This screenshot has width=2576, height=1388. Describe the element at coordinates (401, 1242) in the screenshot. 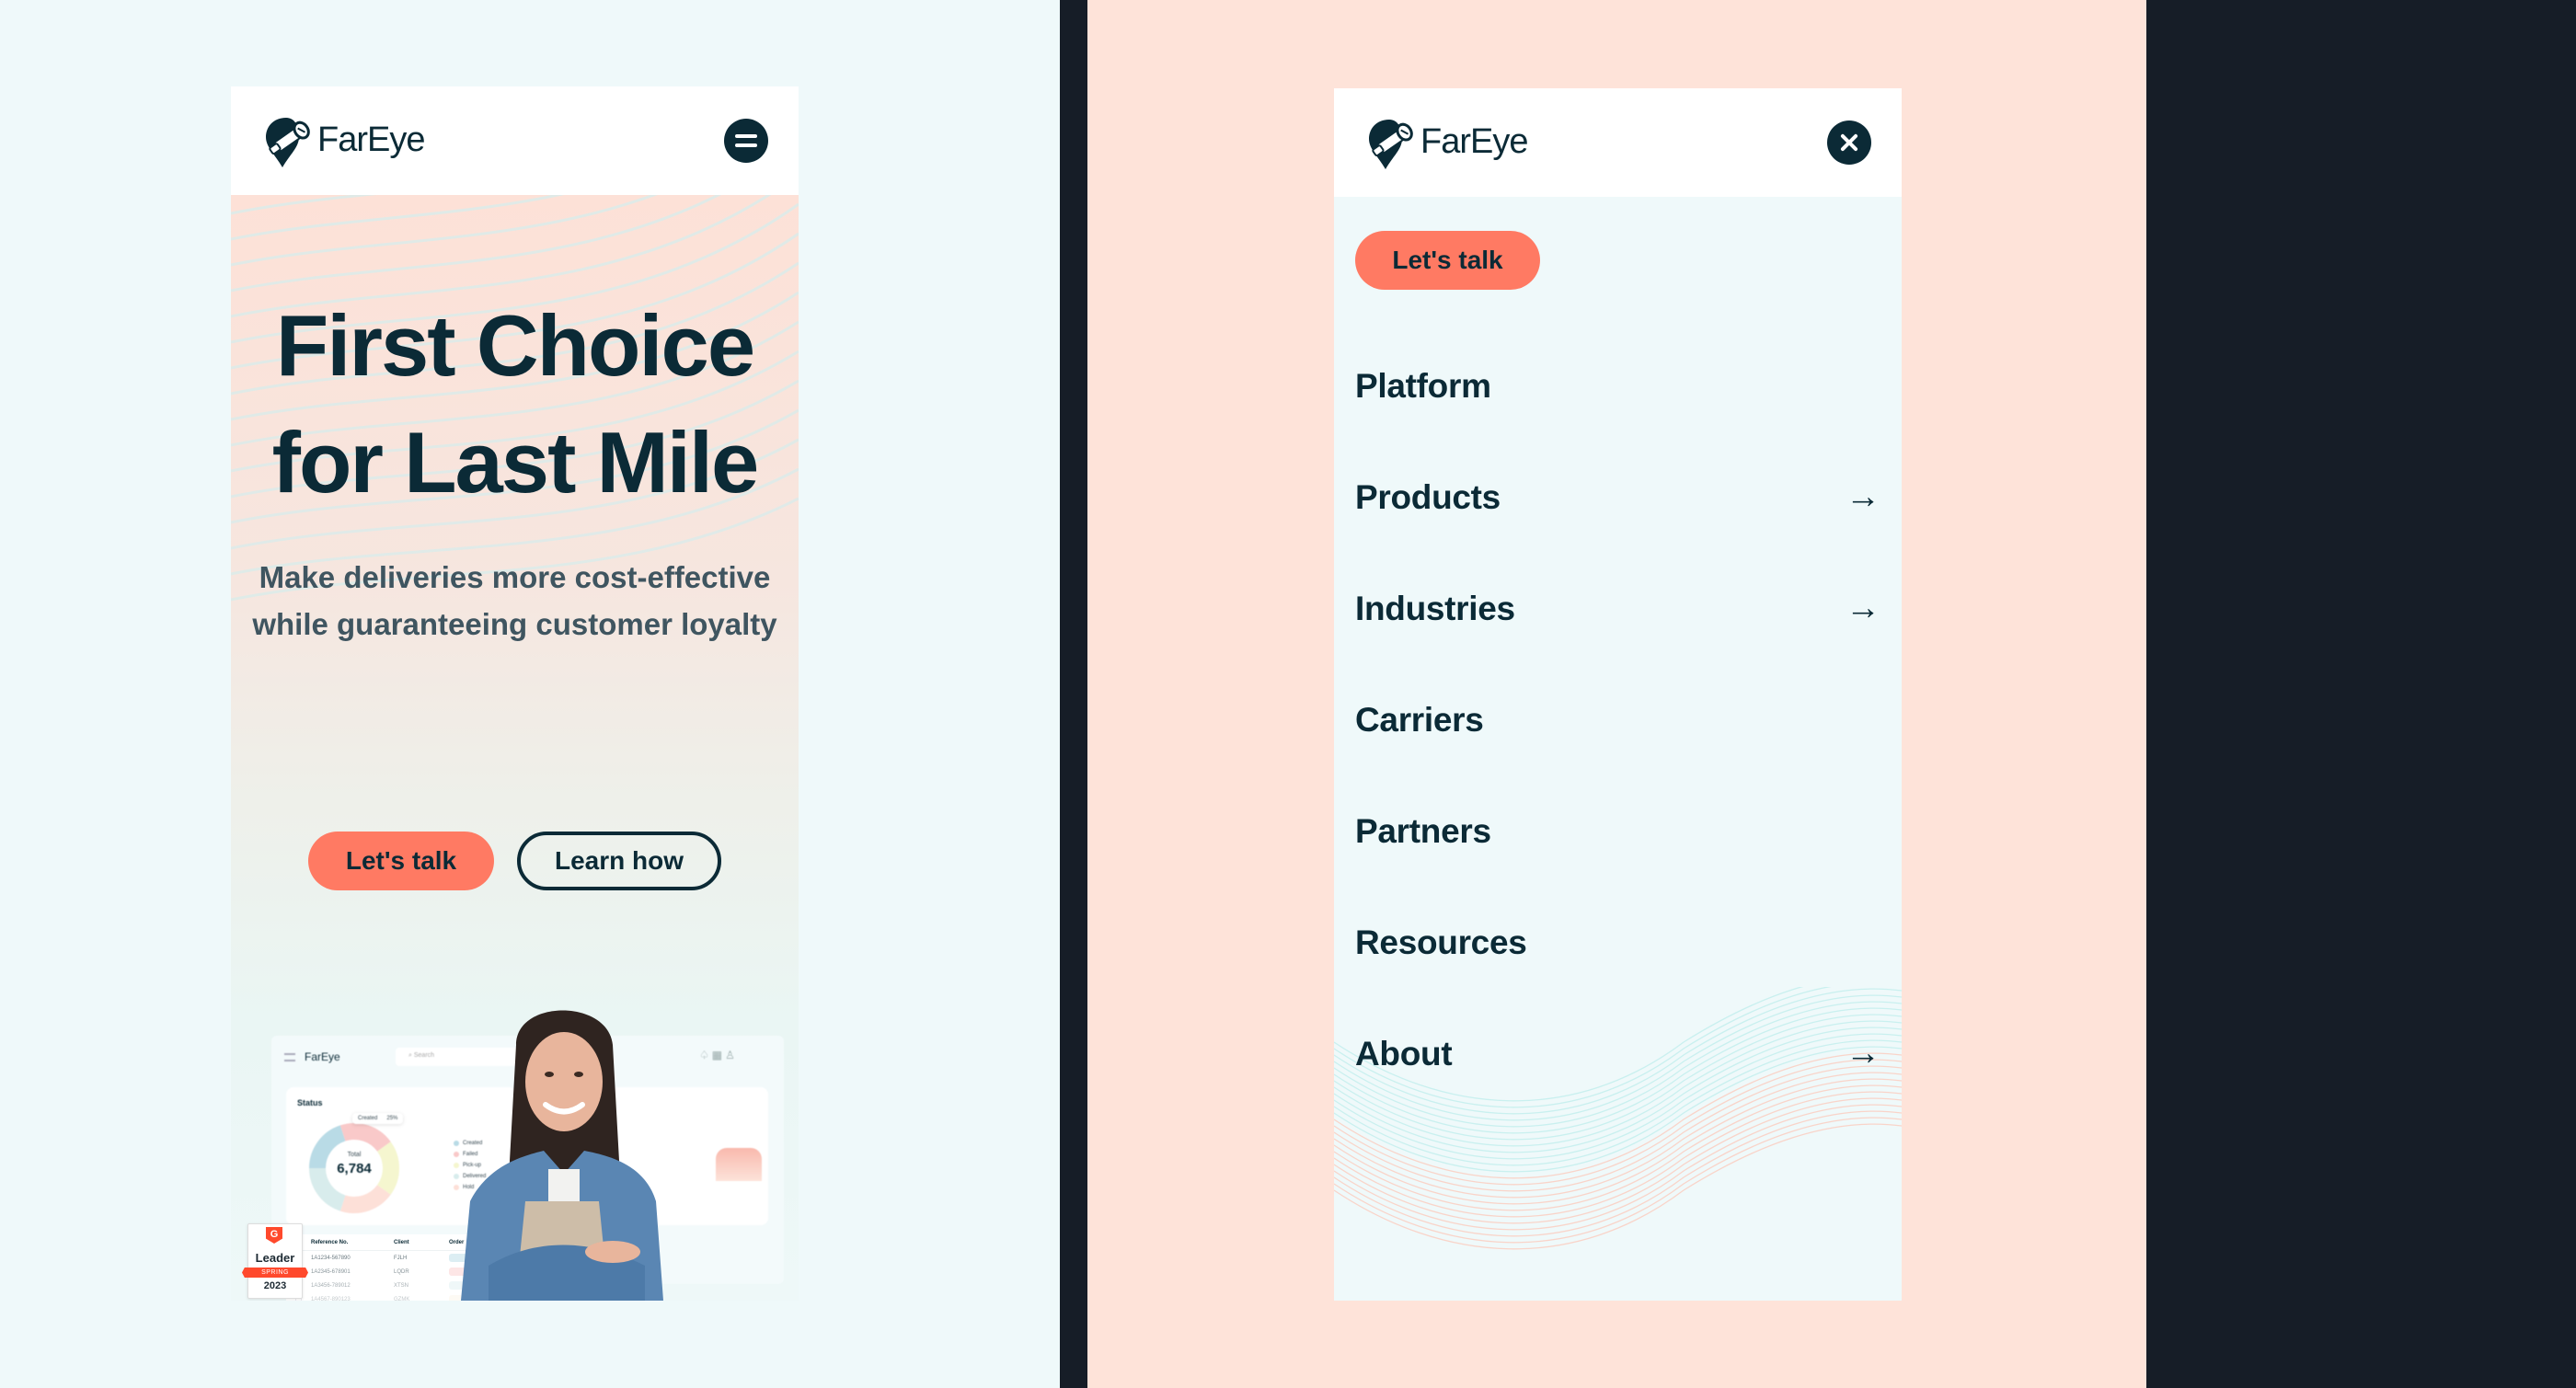

I see `column-header-client: Client` at that location.